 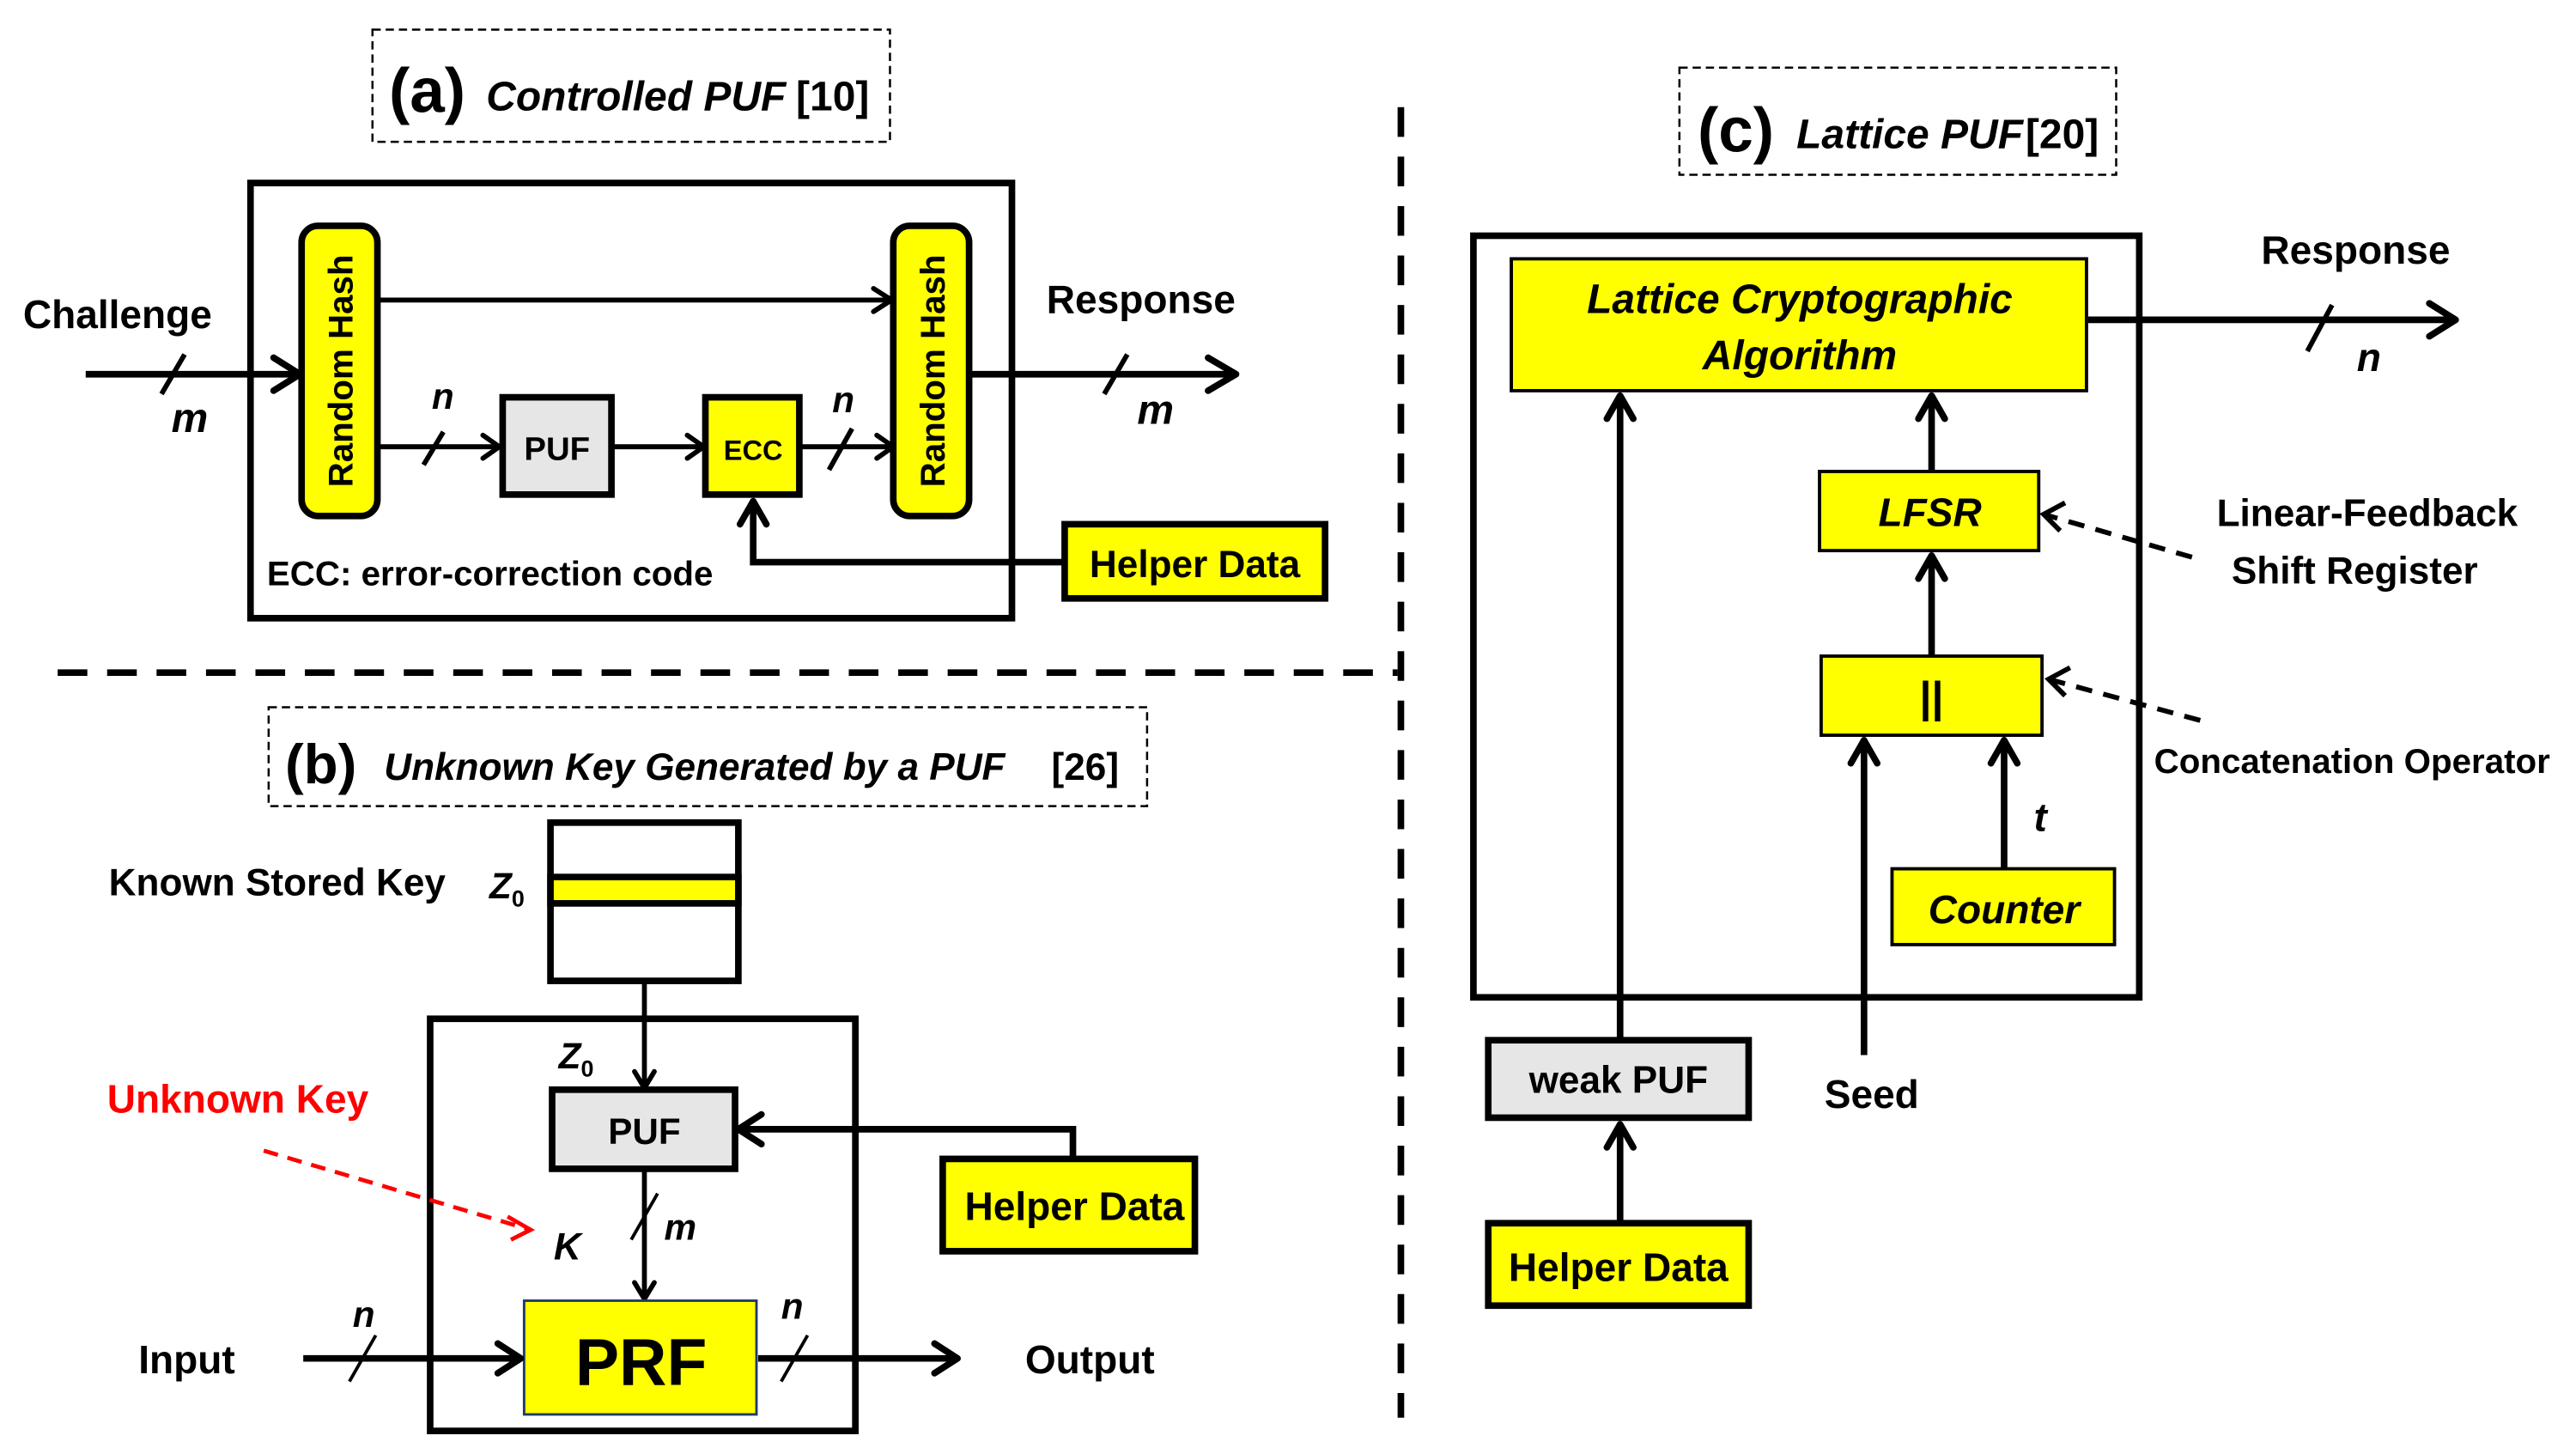 I want to click on lattice-algorithm-label-1: Lattice Cryptographic, so click(x=1800, y=300).